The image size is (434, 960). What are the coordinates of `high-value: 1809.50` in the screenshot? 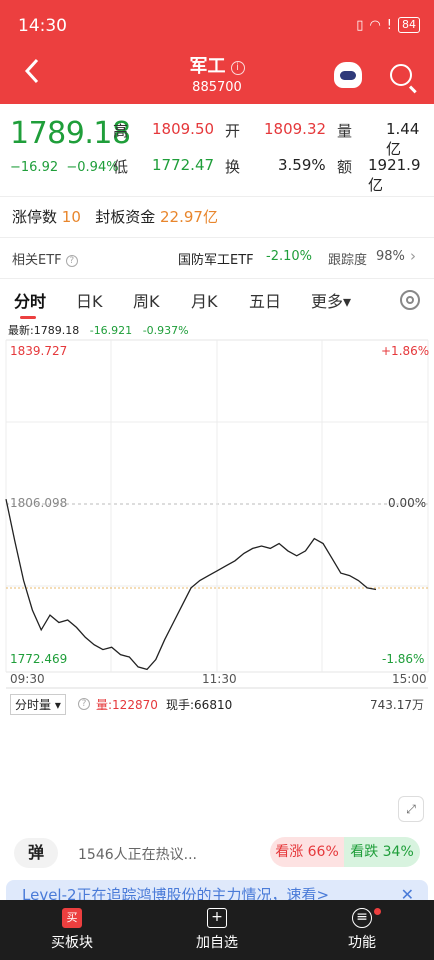 It's located at (183, 129).